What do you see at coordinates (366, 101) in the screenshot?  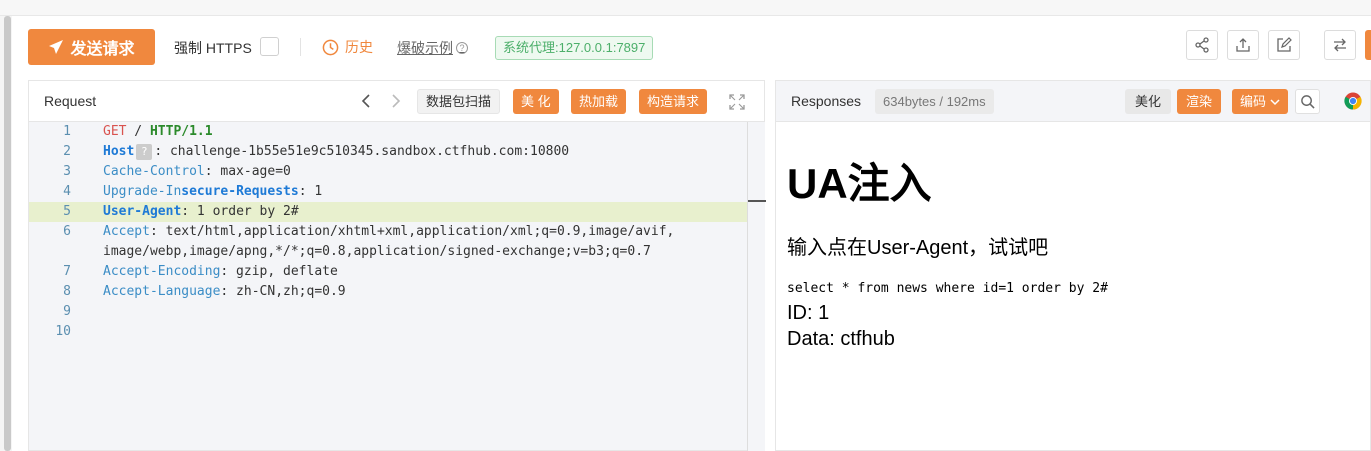 I see `chevron-left-icon` at bounding box center [366, 101].